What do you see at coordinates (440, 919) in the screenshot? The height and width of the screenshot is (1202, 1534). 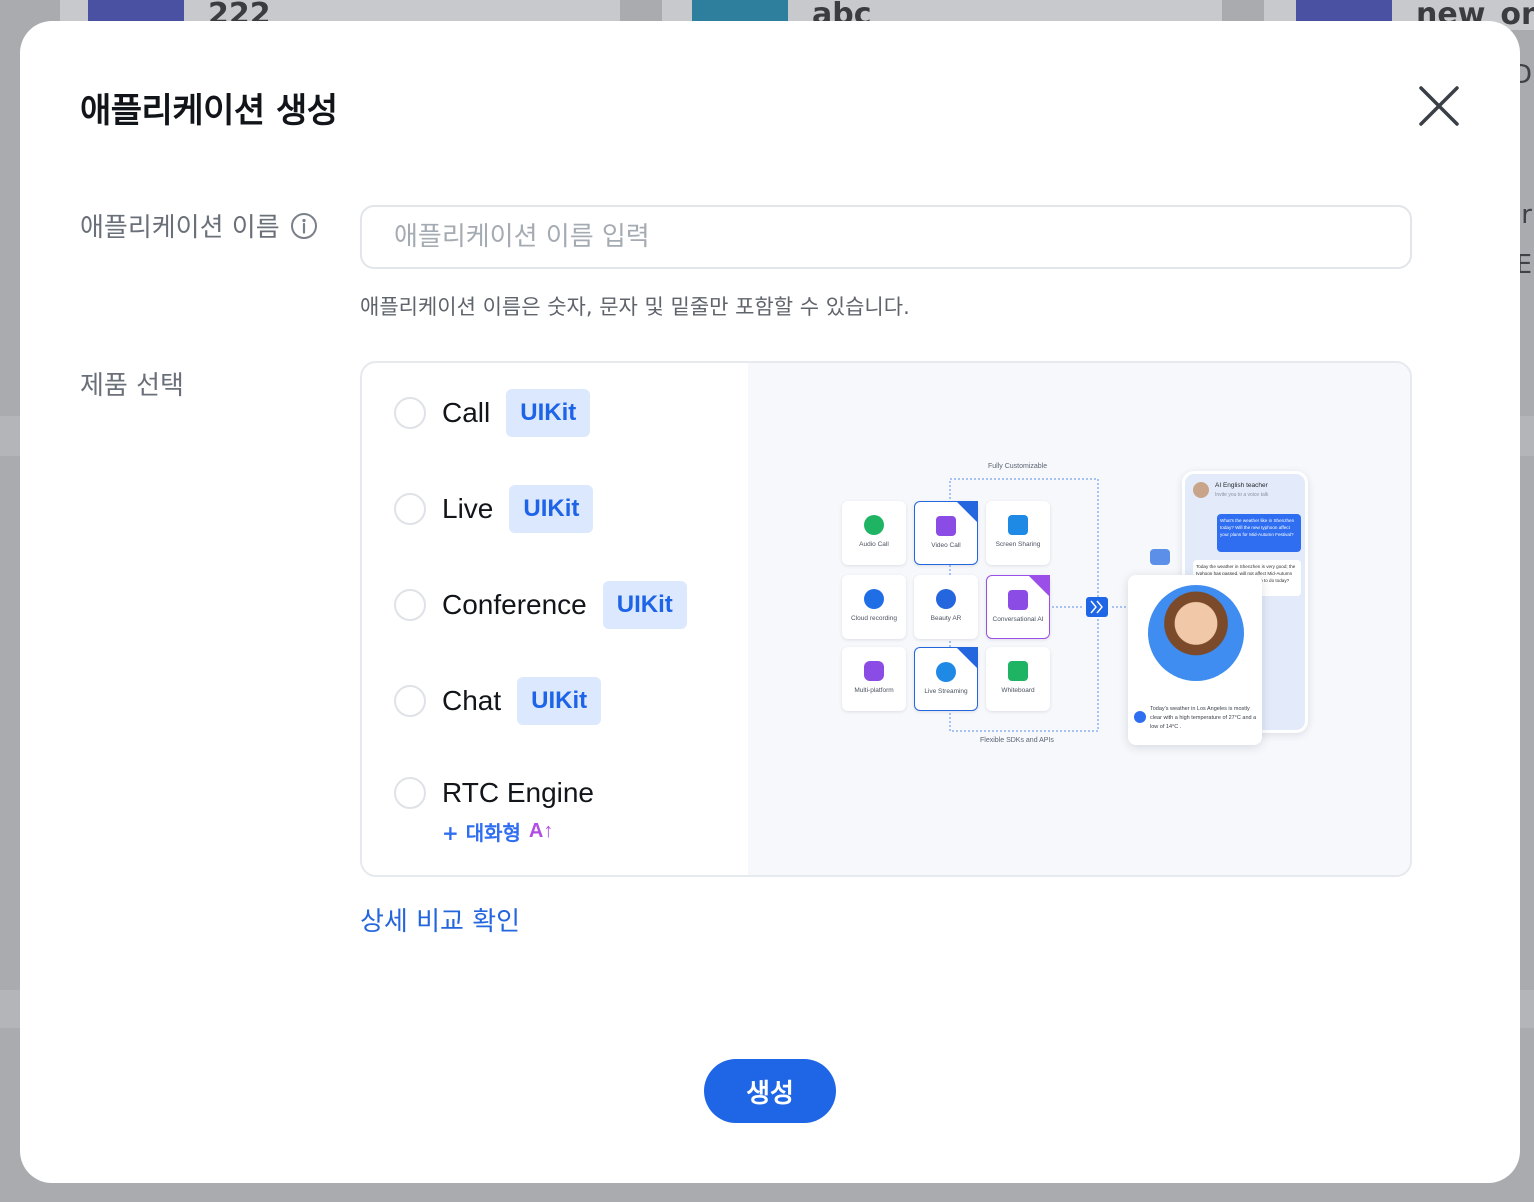 I see `detailed-comparison-link: 상세 비교 확인` at bounding box center [440, 919].